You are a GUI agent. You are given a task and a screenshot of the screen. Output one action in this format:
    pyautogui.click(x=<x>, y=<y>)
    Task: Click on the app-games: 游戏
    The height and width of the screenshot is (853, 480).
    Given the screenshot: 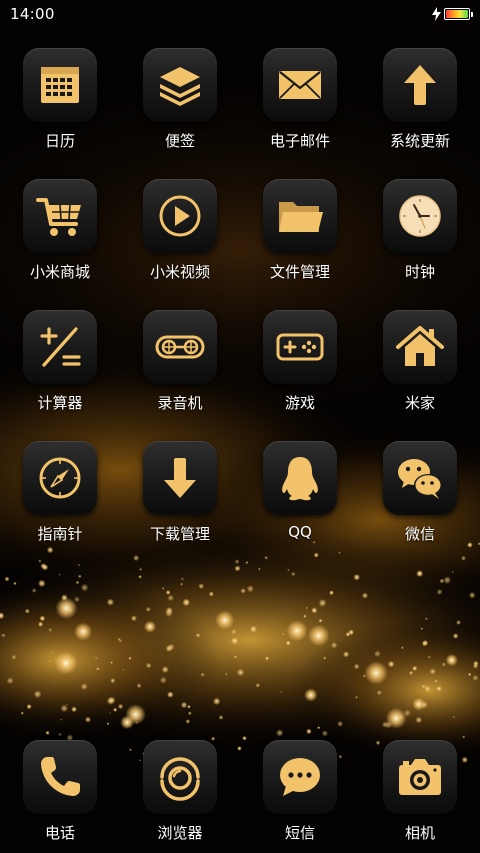 What is the action you would take?
    pyautogui.click(x=300, y=375)
    